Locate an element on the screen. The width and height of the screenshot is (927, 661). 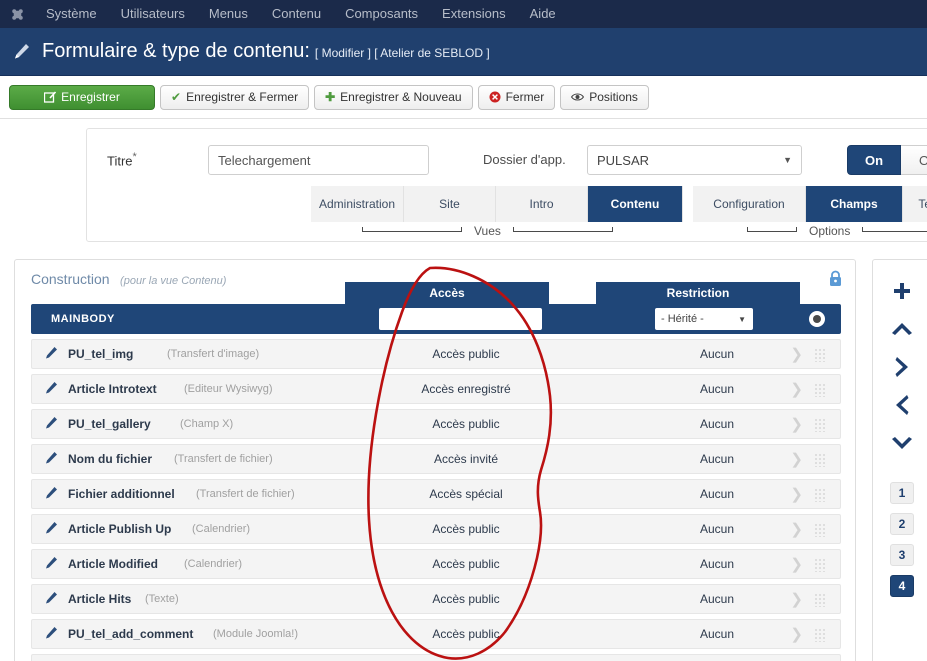
field-type: (Transfert de fichier) is located at coordinates (223, 459).